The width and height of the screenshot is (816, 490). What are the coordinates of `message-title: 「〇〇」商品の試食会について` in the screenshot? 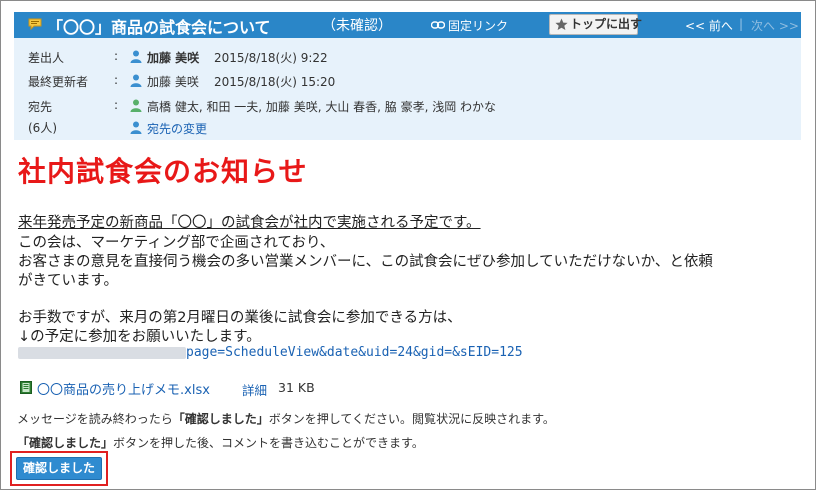 It's located at (159, 27).